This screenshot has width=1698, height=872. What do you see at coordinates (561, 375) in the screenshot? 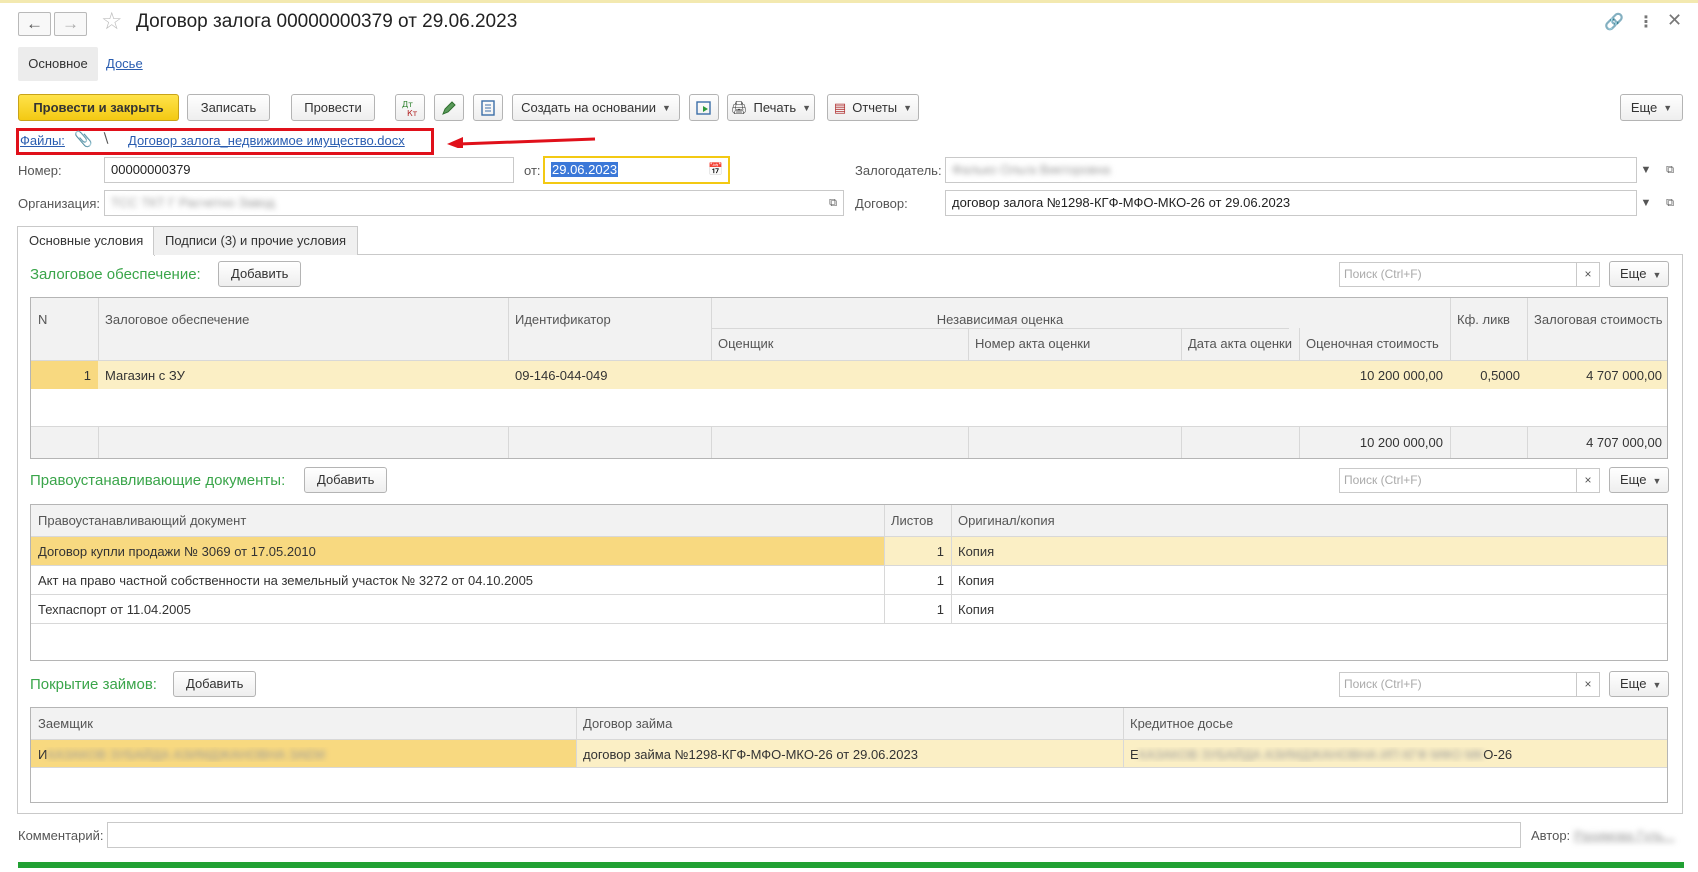
I see `cell-identifier: 09-146-044-049` at bounding box center [561, 375].